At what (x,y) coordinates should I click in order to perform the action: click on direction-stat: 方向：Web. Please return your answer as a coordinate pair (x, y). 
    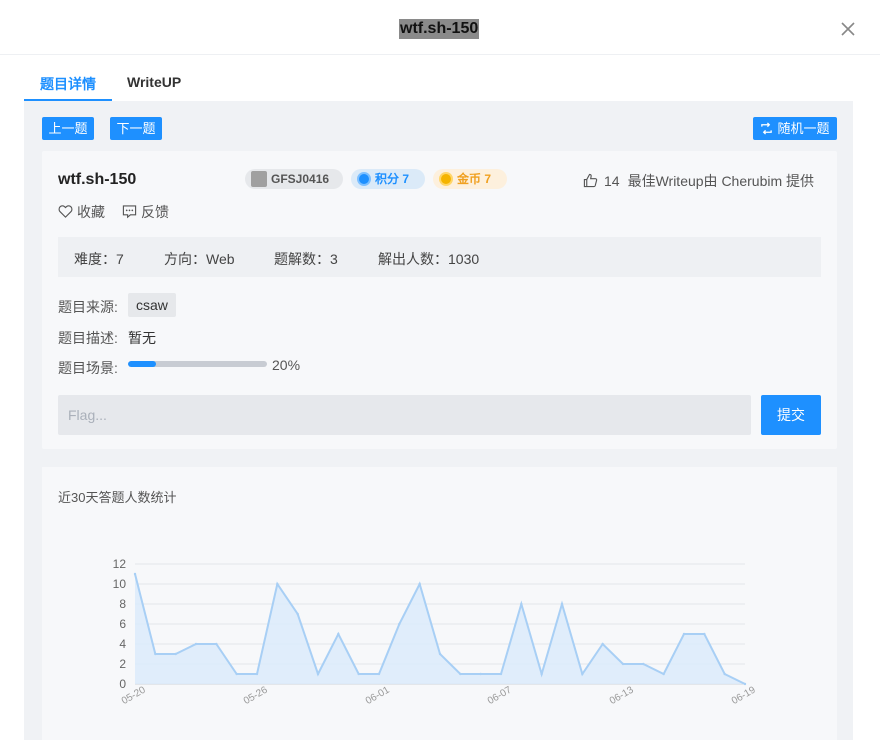
    Looking at the image, I should click on (199, 259).